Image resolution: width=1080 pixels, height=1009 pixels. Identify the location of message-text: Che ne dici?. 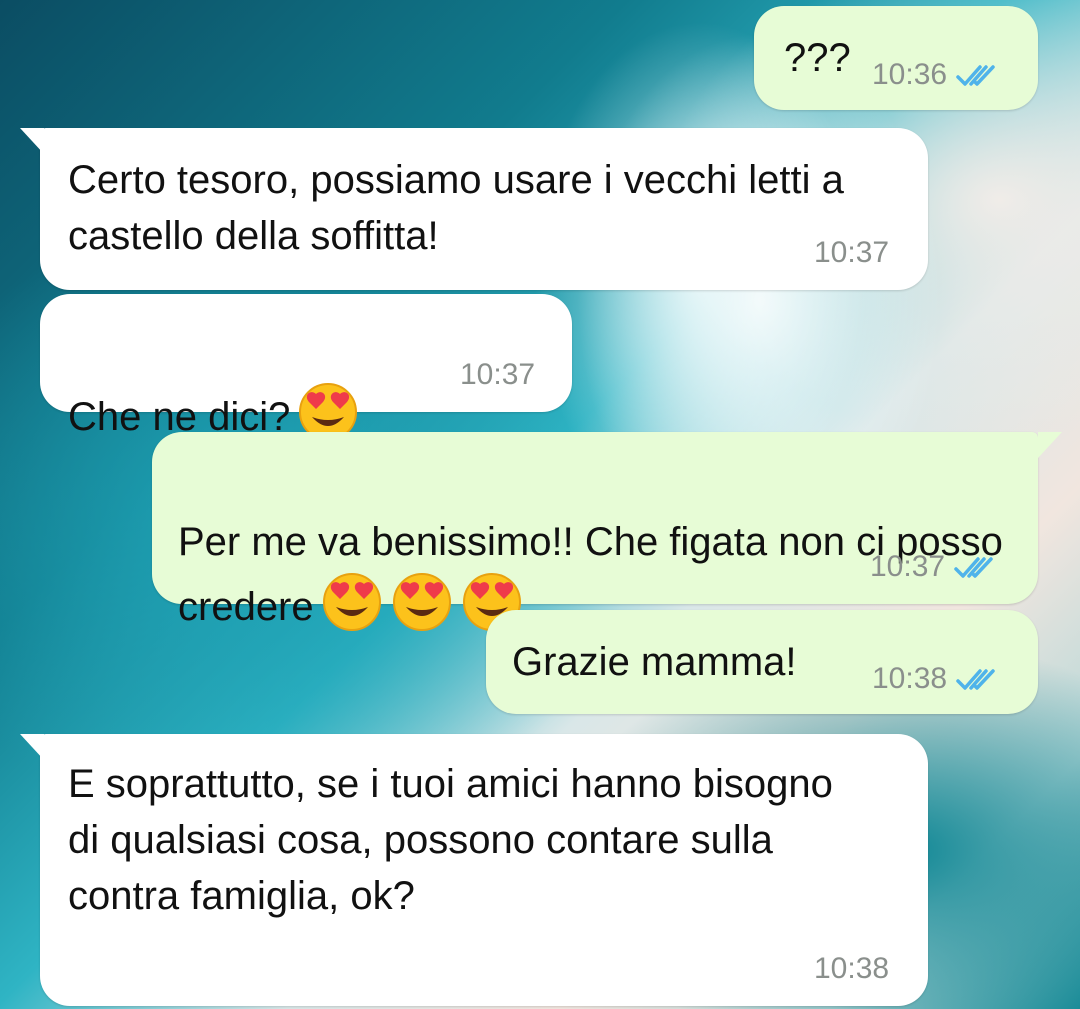
(214, 384).